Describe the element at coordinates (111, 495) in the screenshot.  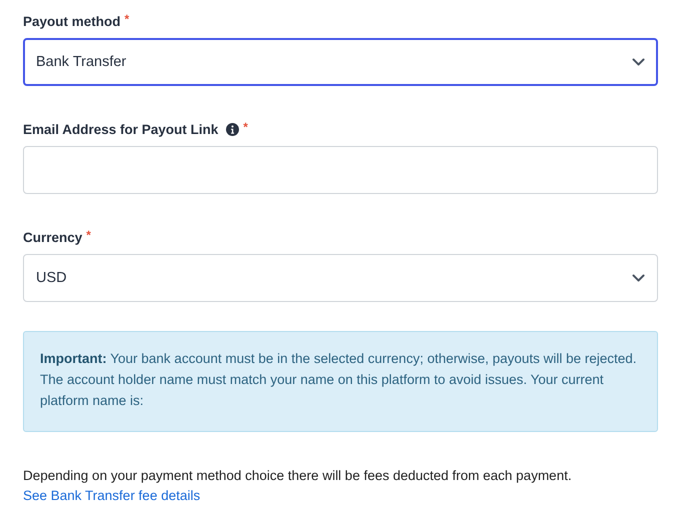
I see `fee-details-link: See Bank Transfer fee details` at that location.